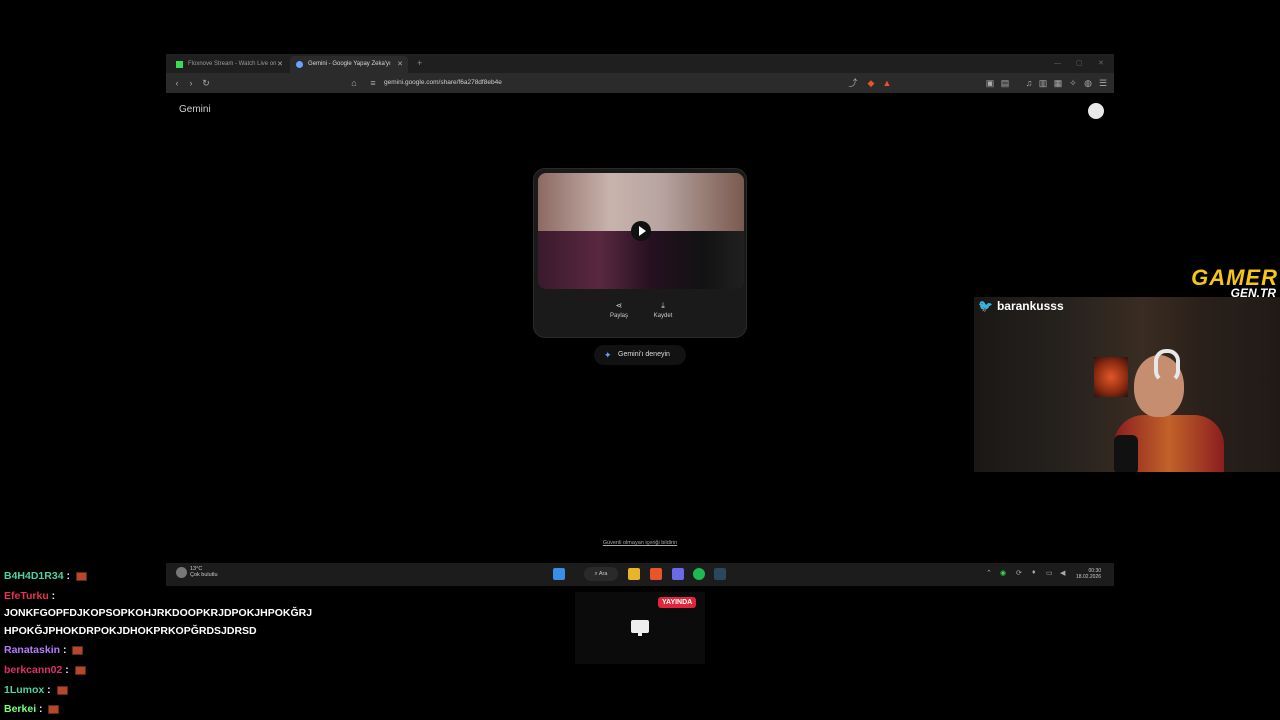  What do you see at coordinates (644, 354) in the screenshot?
I see `try-gemini-label: Gemini'ı deneyin` at bounding box center [644, 354].